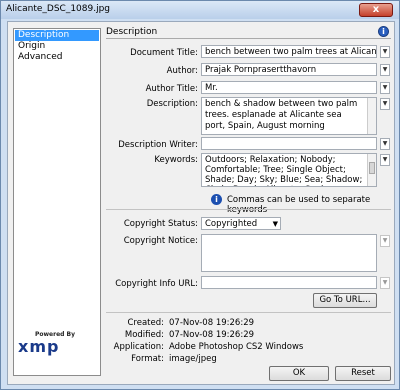 This screenshot has width=400, height=390. What do you see at coordinates (212, 335) in the screenshot?
I see `modified-value: 07-Nov-08 19:26:29` at bounding box center [212, 335].